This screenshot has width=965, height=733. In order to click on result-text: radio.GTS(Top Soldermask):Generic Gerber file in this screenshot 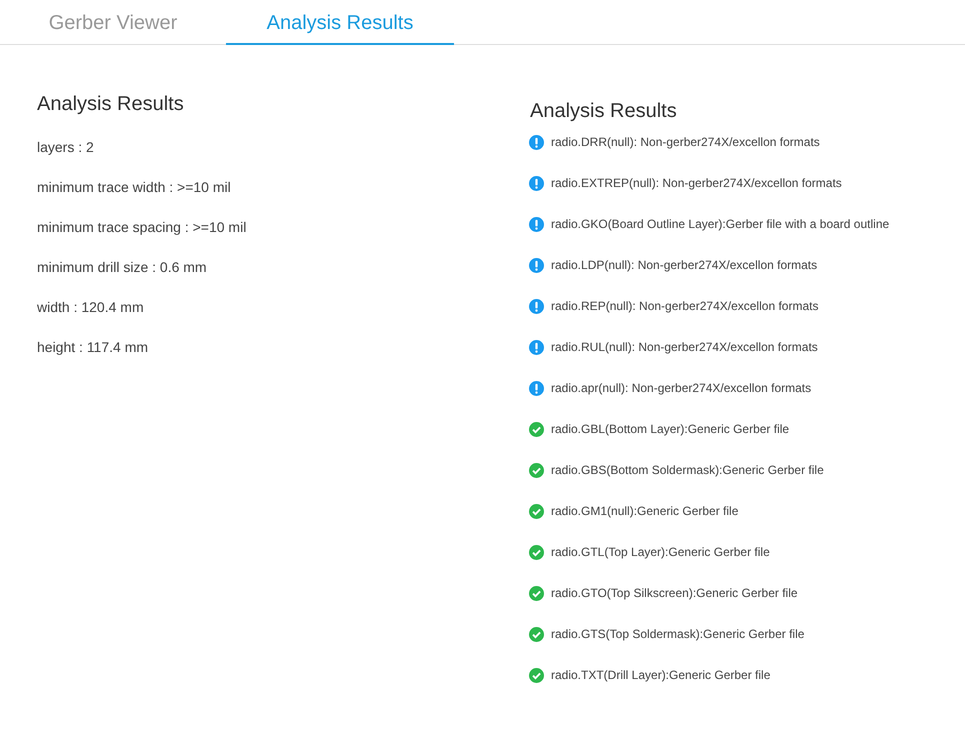, I will do `click(677, 634)`.